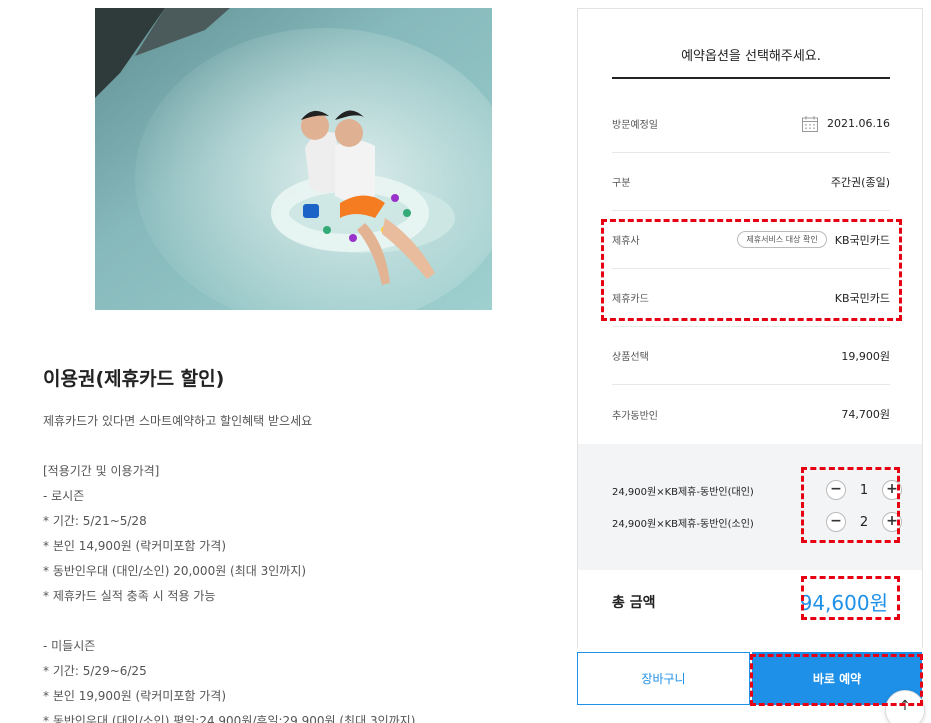 The image size is (931, 723). What do you see at coordinates (663, 678) in the screenshot?
I see `add-to-cart-button: 장바구니` at bounding box center [663, 678].